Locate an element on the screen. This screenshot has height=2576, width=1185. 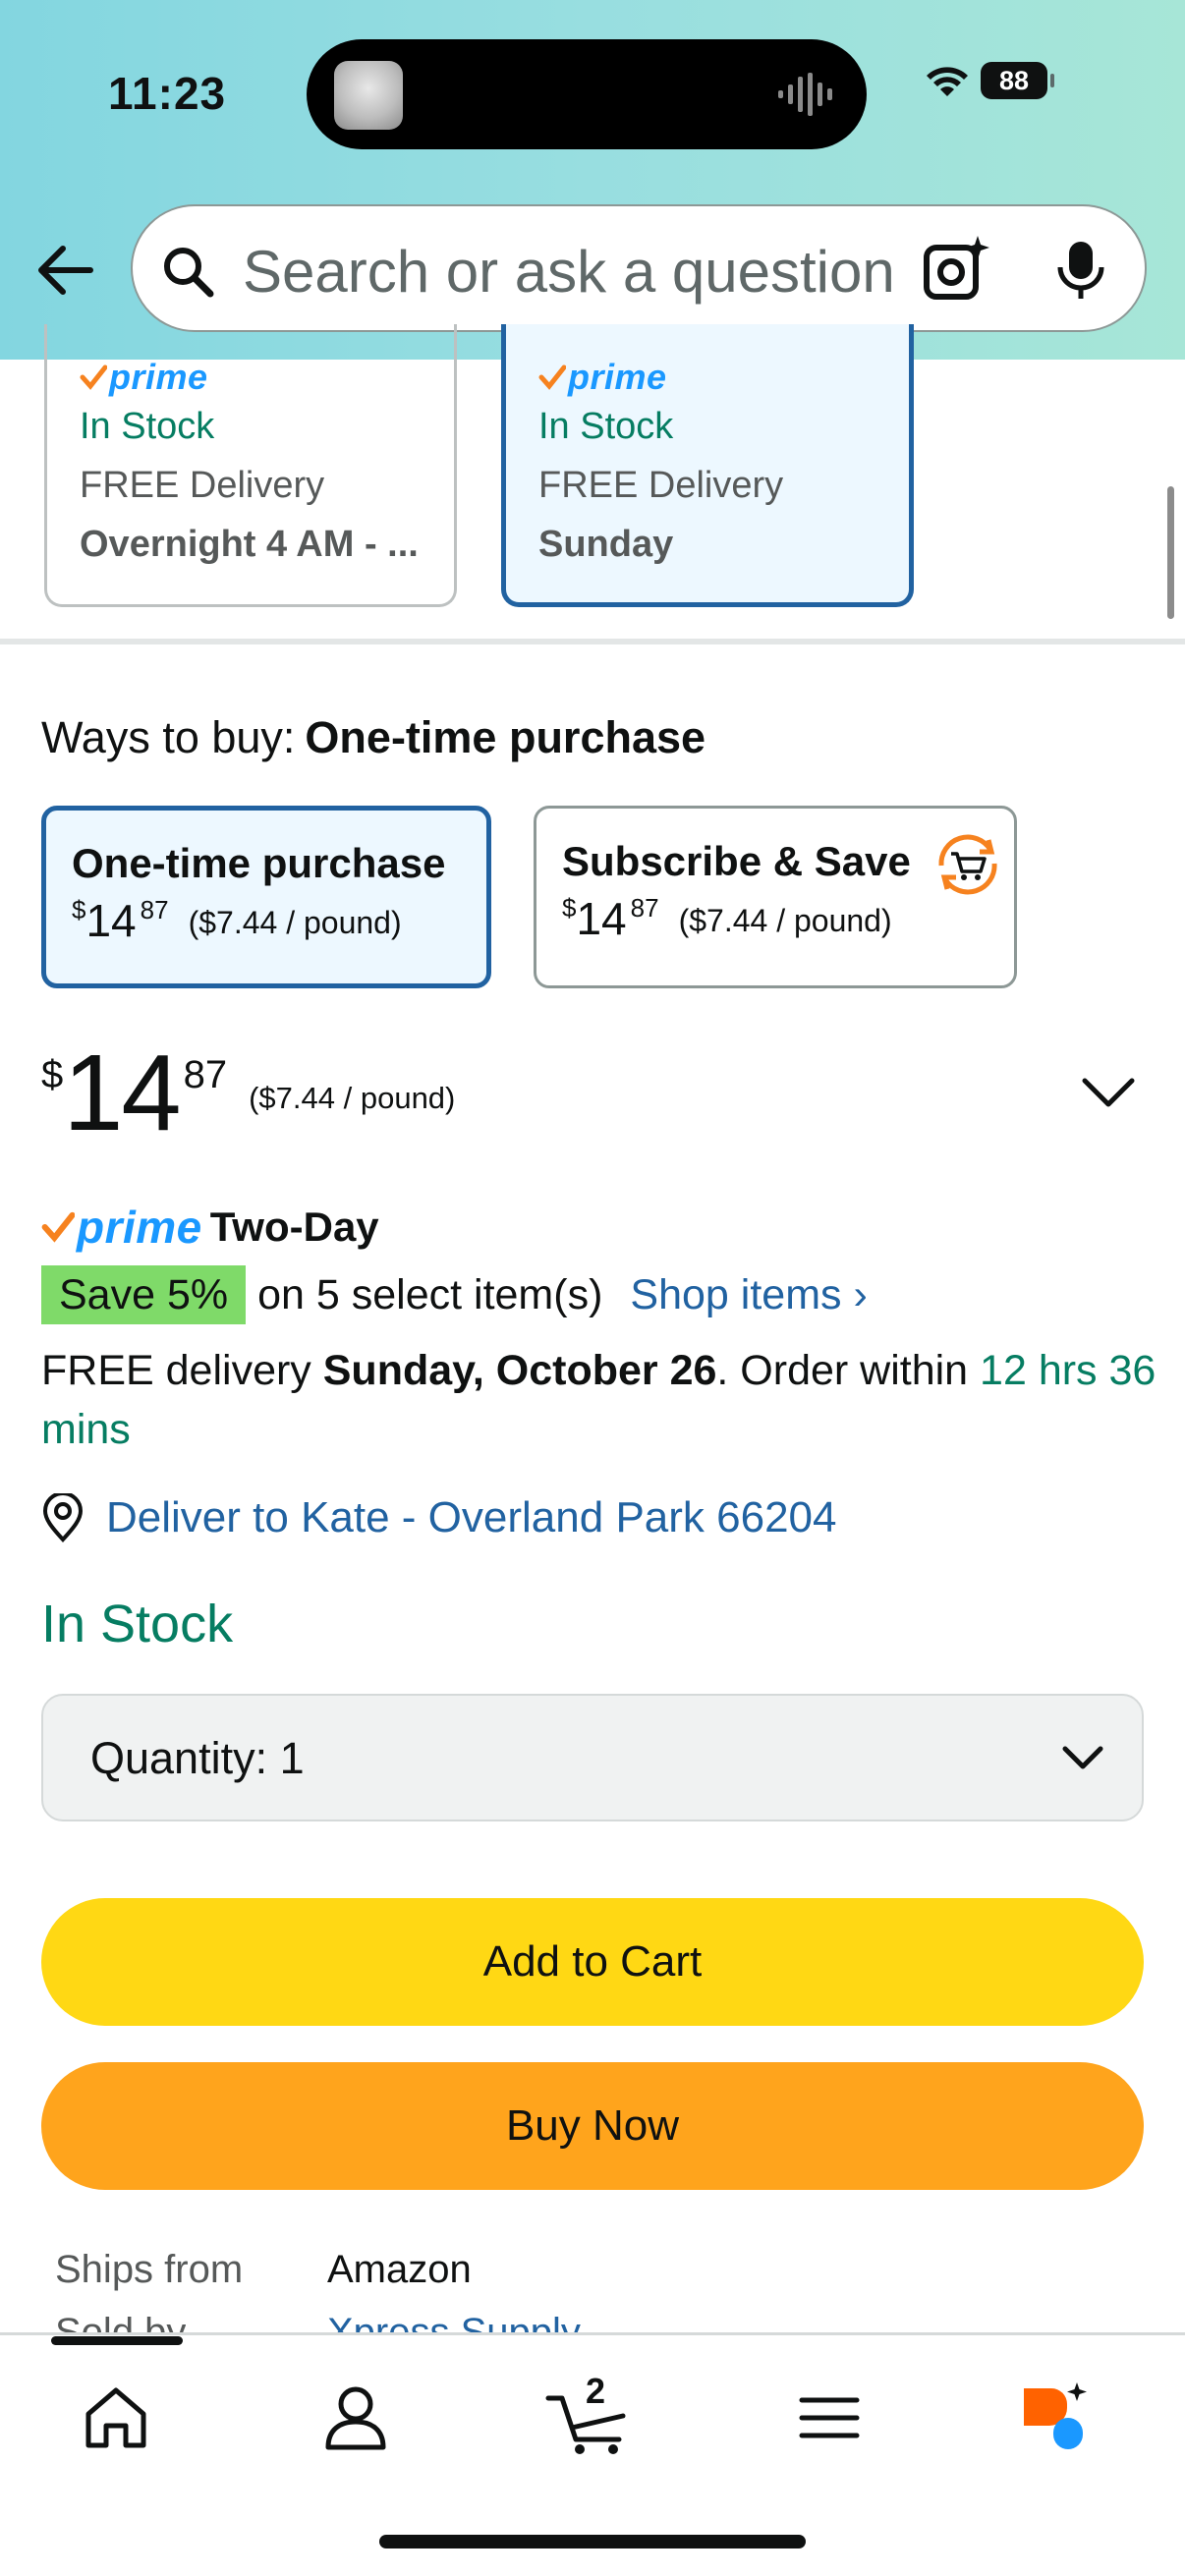
rufus-icon is located at coordinates (1057, 2418).